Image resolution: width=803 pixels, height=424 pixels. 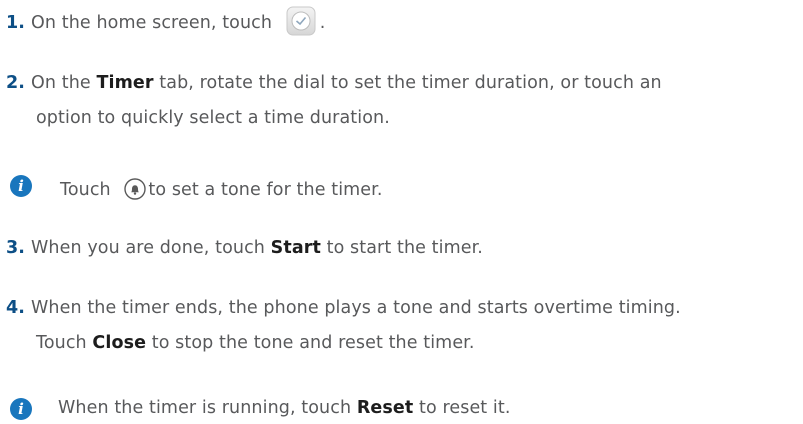 What do you see at coordinates (61, 343) in the screenshot?
I see `step-text: Touch` at bounding box center [61, 343].